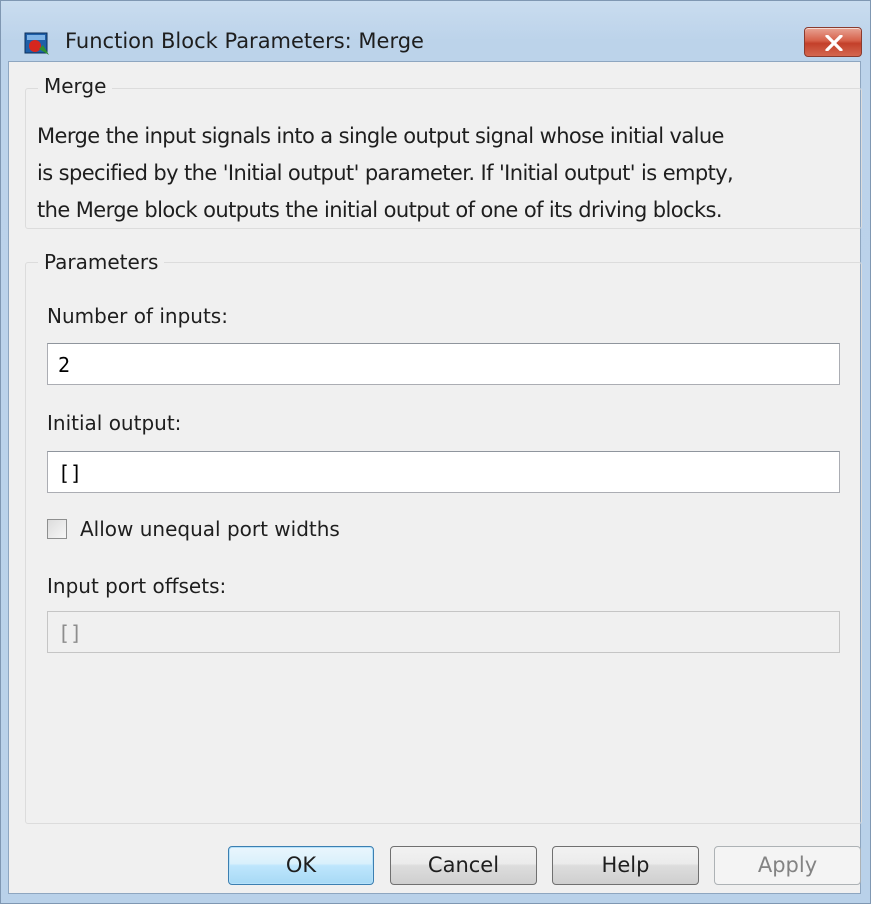 The width and height of the screenshot is (871, 904). What do you see at coordinates (443, 632) in the screenshot?
I see `input-port-offsets-field: []` at bounding box center [443, 632].